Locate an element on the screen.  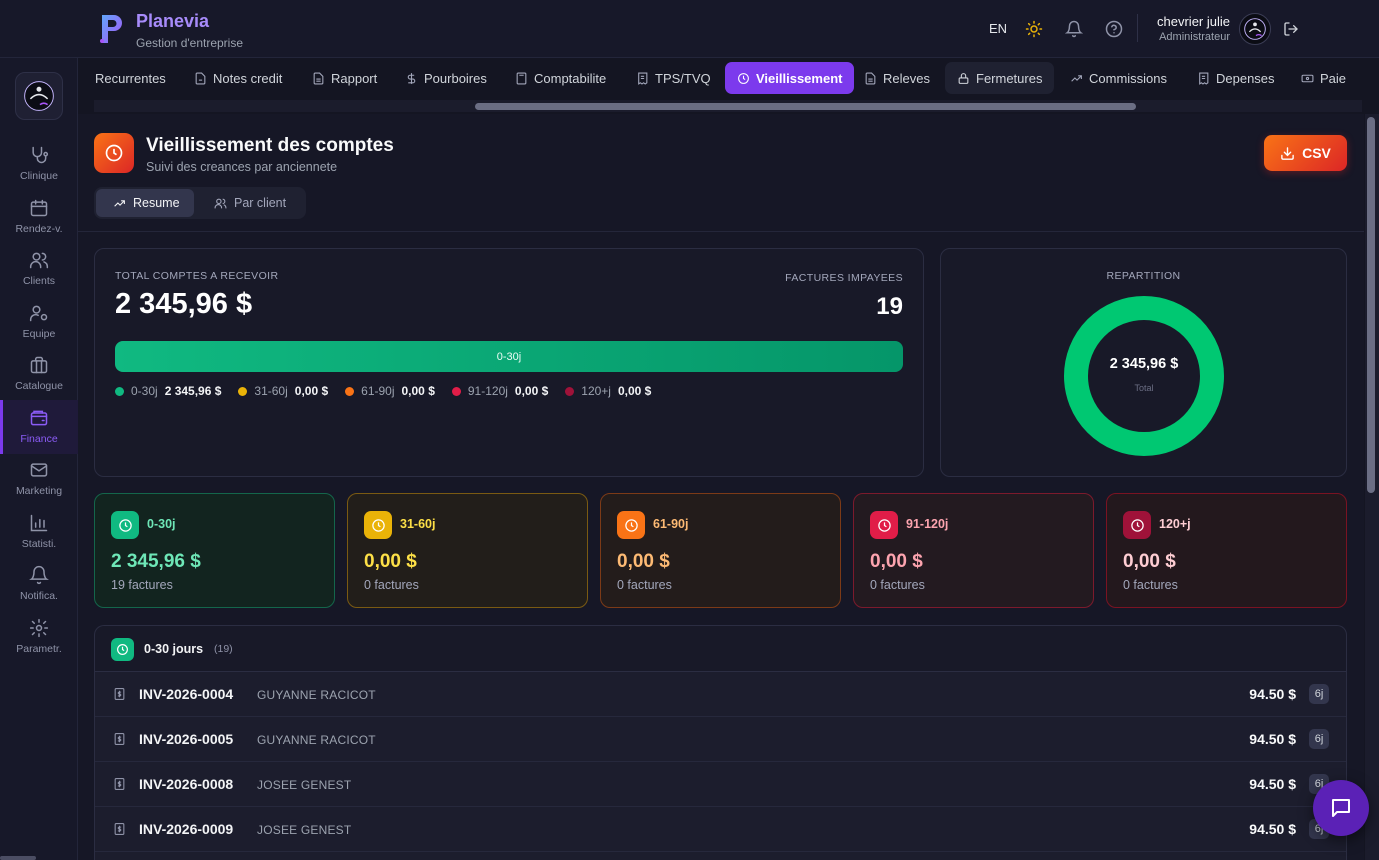
tab-comptabilite: Comptabilite is located at coordinates (560, 78).